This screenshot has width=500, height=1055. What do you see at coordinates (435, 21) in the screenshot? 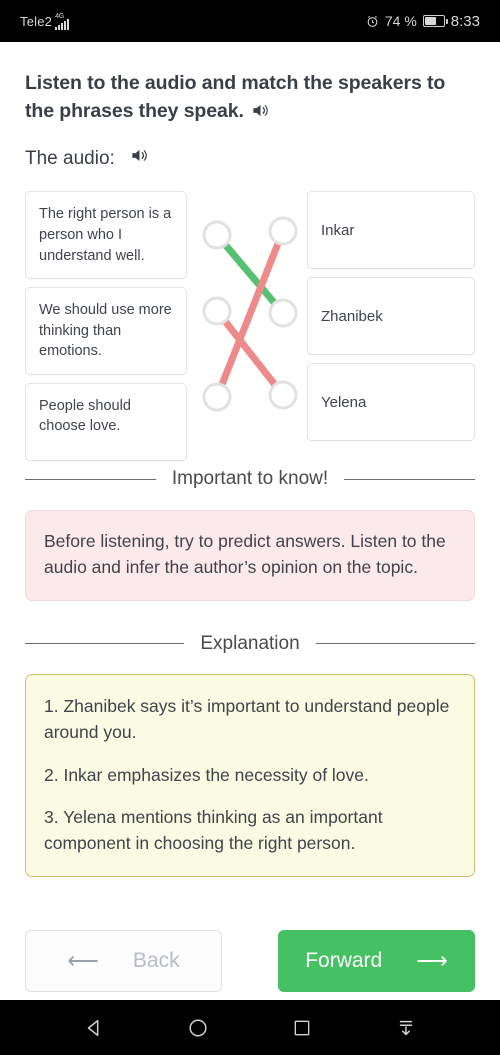
I see `battery-icon` at bounding box center [435, 21].